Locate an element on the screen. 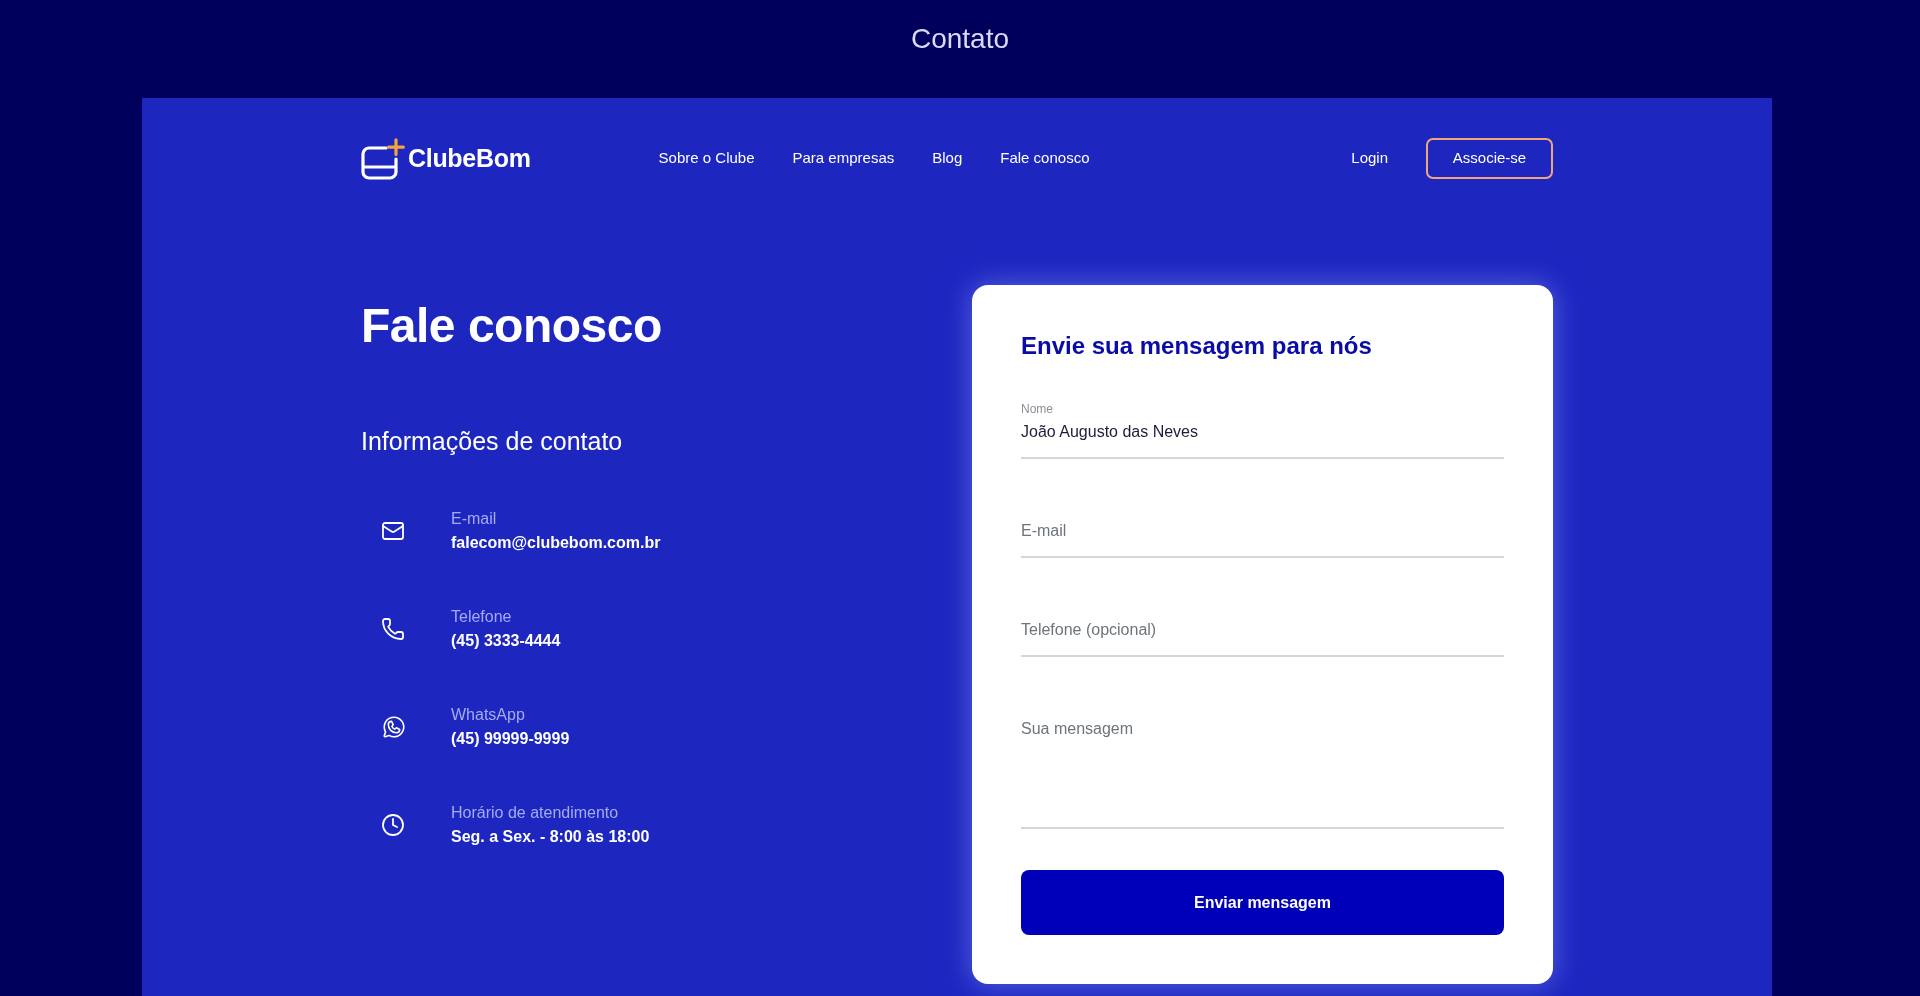 Image resolution: width=1920 pixels, height=996 pixels. card-plus-logo-icon is located at coordinates (383, 158).